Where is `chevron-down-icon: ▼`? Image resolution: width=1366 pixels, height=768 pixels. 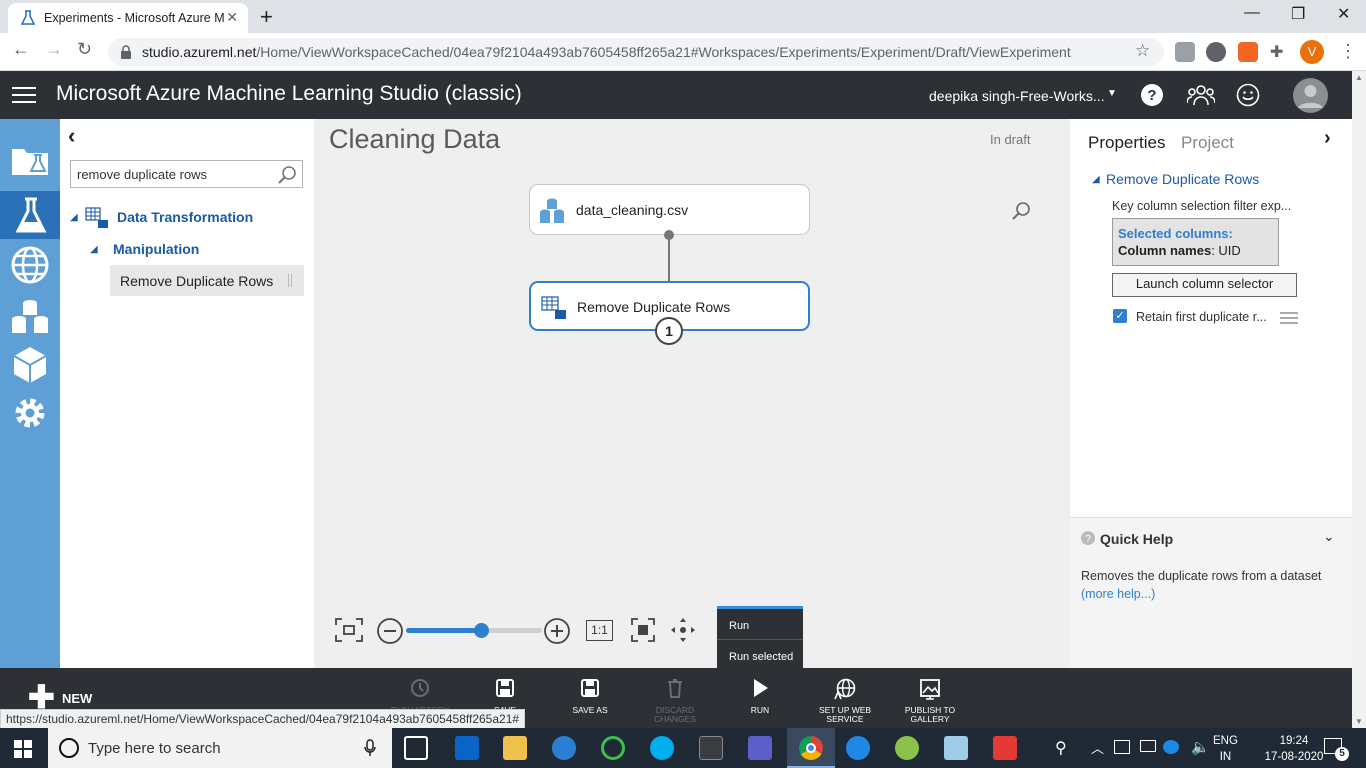 chevron-down-icon: ▼ is located at coordinates (1112, 93).